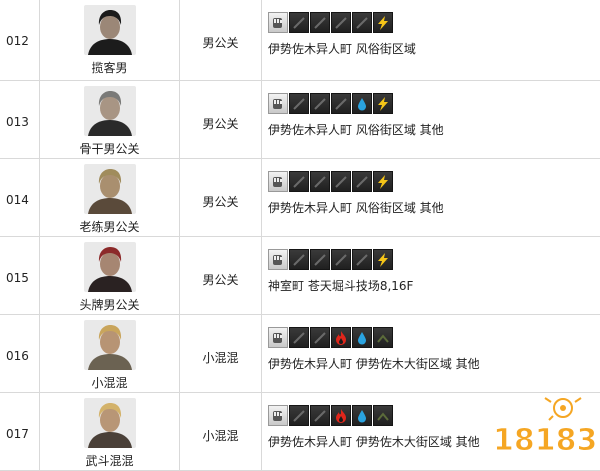  I want to click on row-number: 014, so click(17, 200).